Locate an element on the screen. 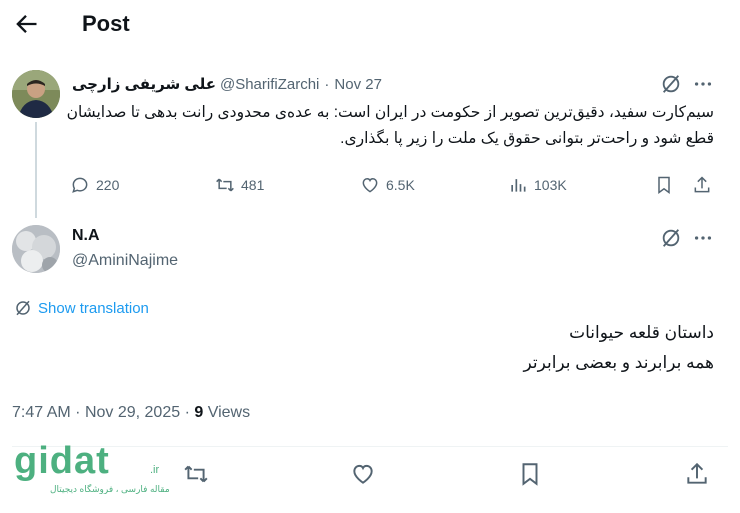 Image resolution: width=740 pixels, height=513 pixels. tweet-full-date: Nov 29, 2025 is located at coordinates (132, 412).